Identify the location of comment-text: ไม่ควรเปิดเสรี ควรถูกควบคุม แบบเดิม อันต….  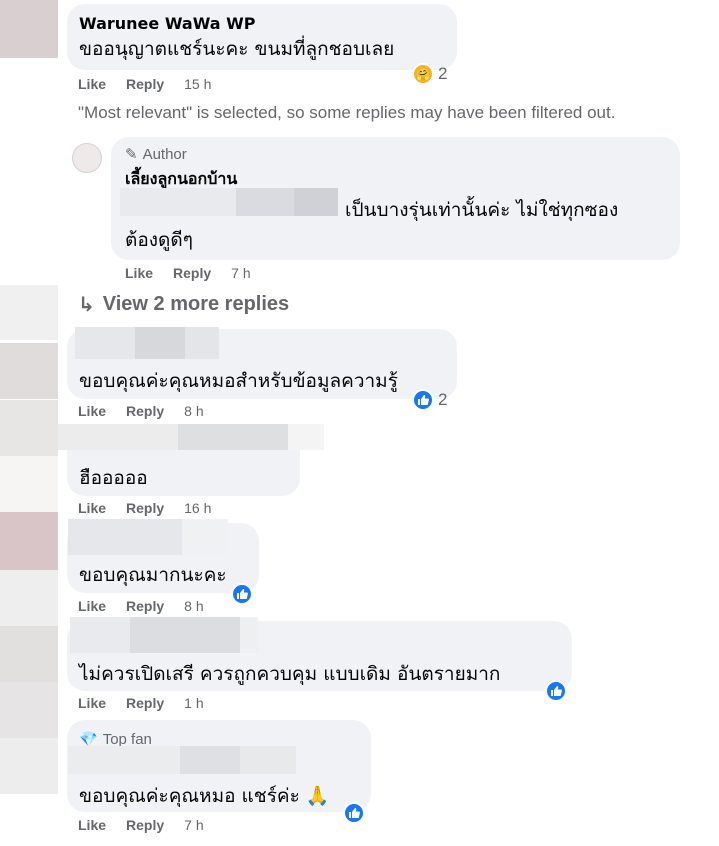
(290, 674).